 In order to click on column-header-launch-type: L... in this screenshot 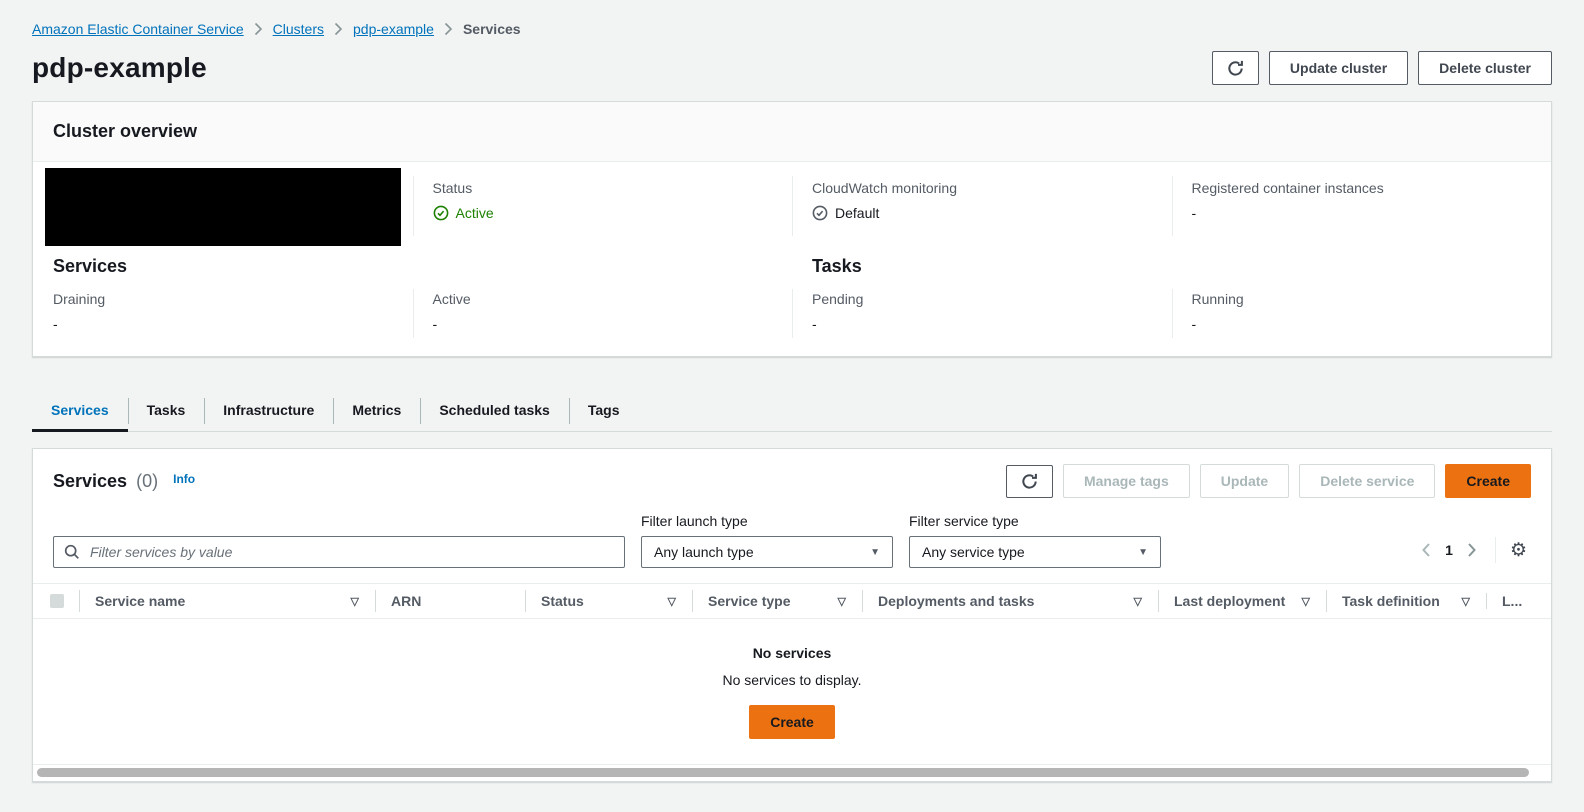, I will do `click(1518, 601)`.